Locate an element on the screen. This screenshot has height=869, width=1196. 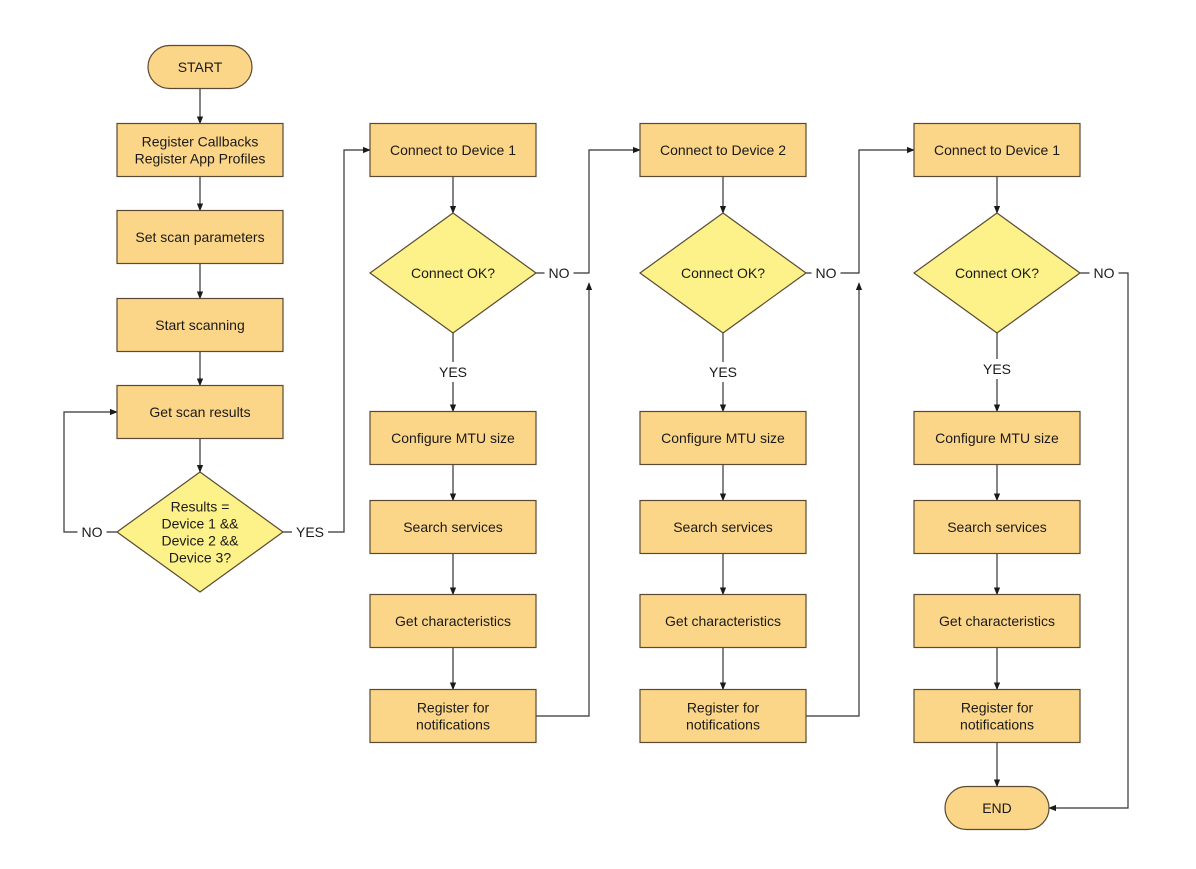
node-label: Start scanning is located at coordinates (200, 325).